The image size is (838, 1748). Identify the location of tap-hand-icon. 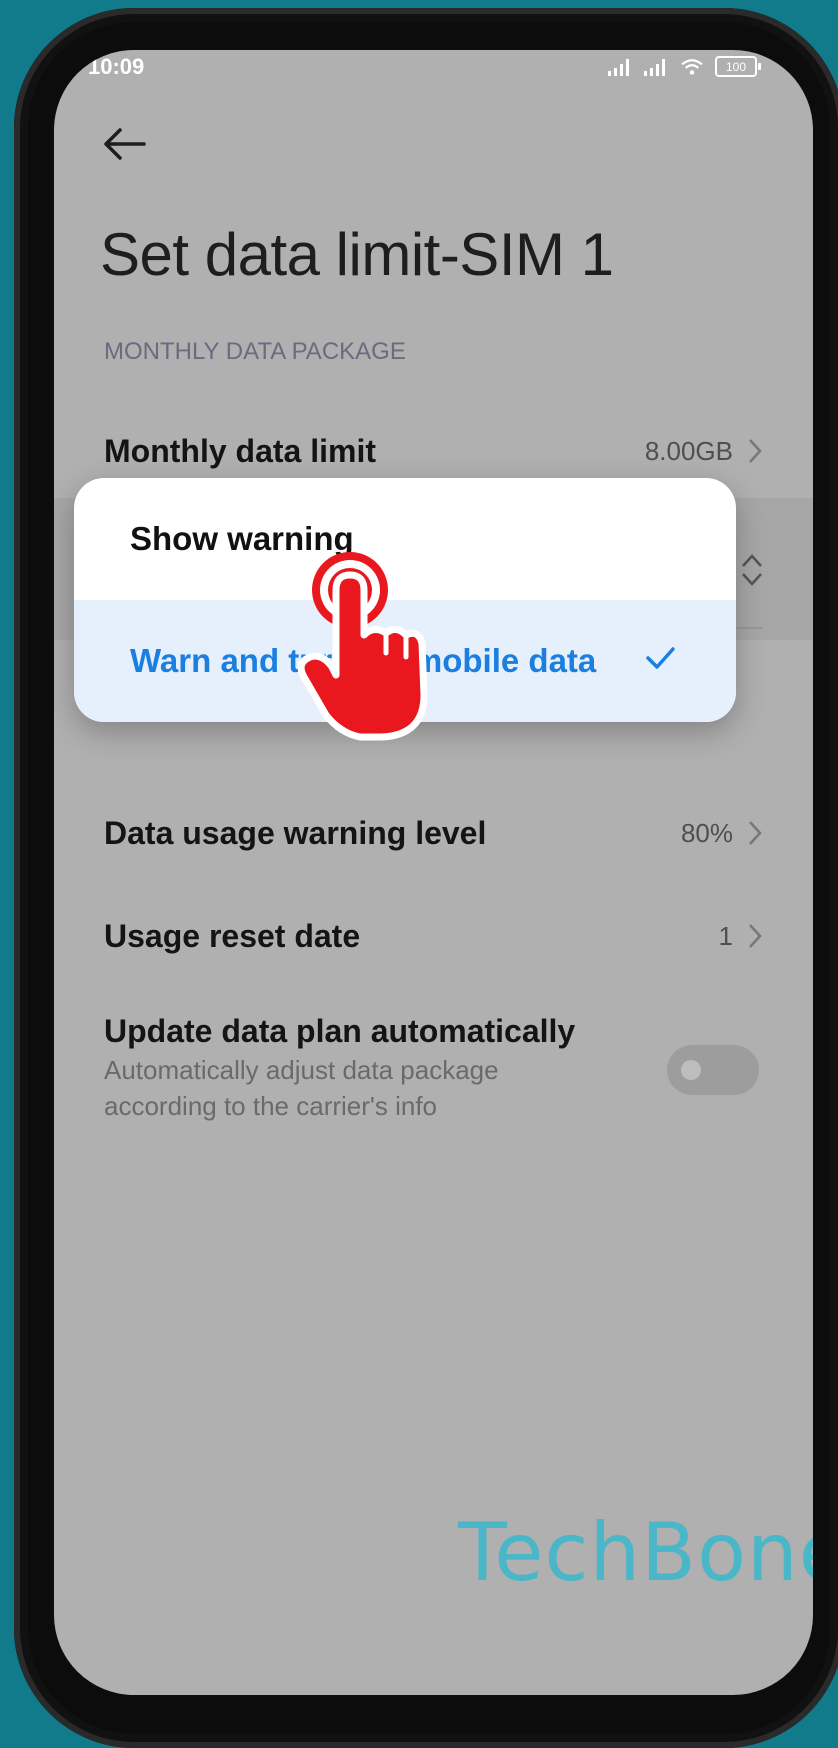
(362, 646).